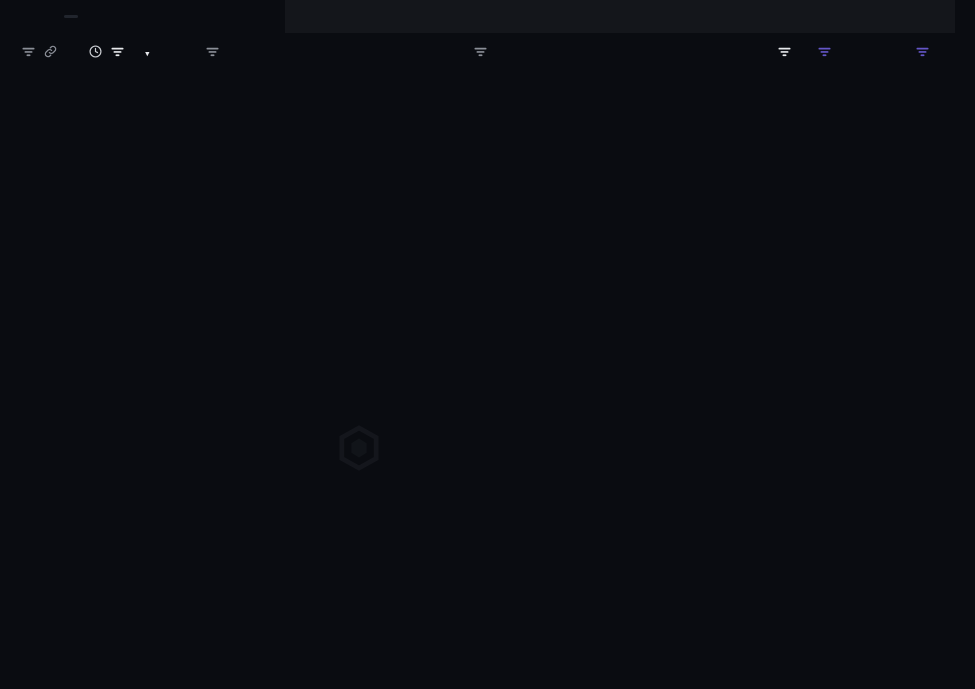 This screenshot has height=689, width=975. What do you see at coordinates (620, 16) in the screenshot?
I see `tab-inflow` at bounding box center [620, 16].